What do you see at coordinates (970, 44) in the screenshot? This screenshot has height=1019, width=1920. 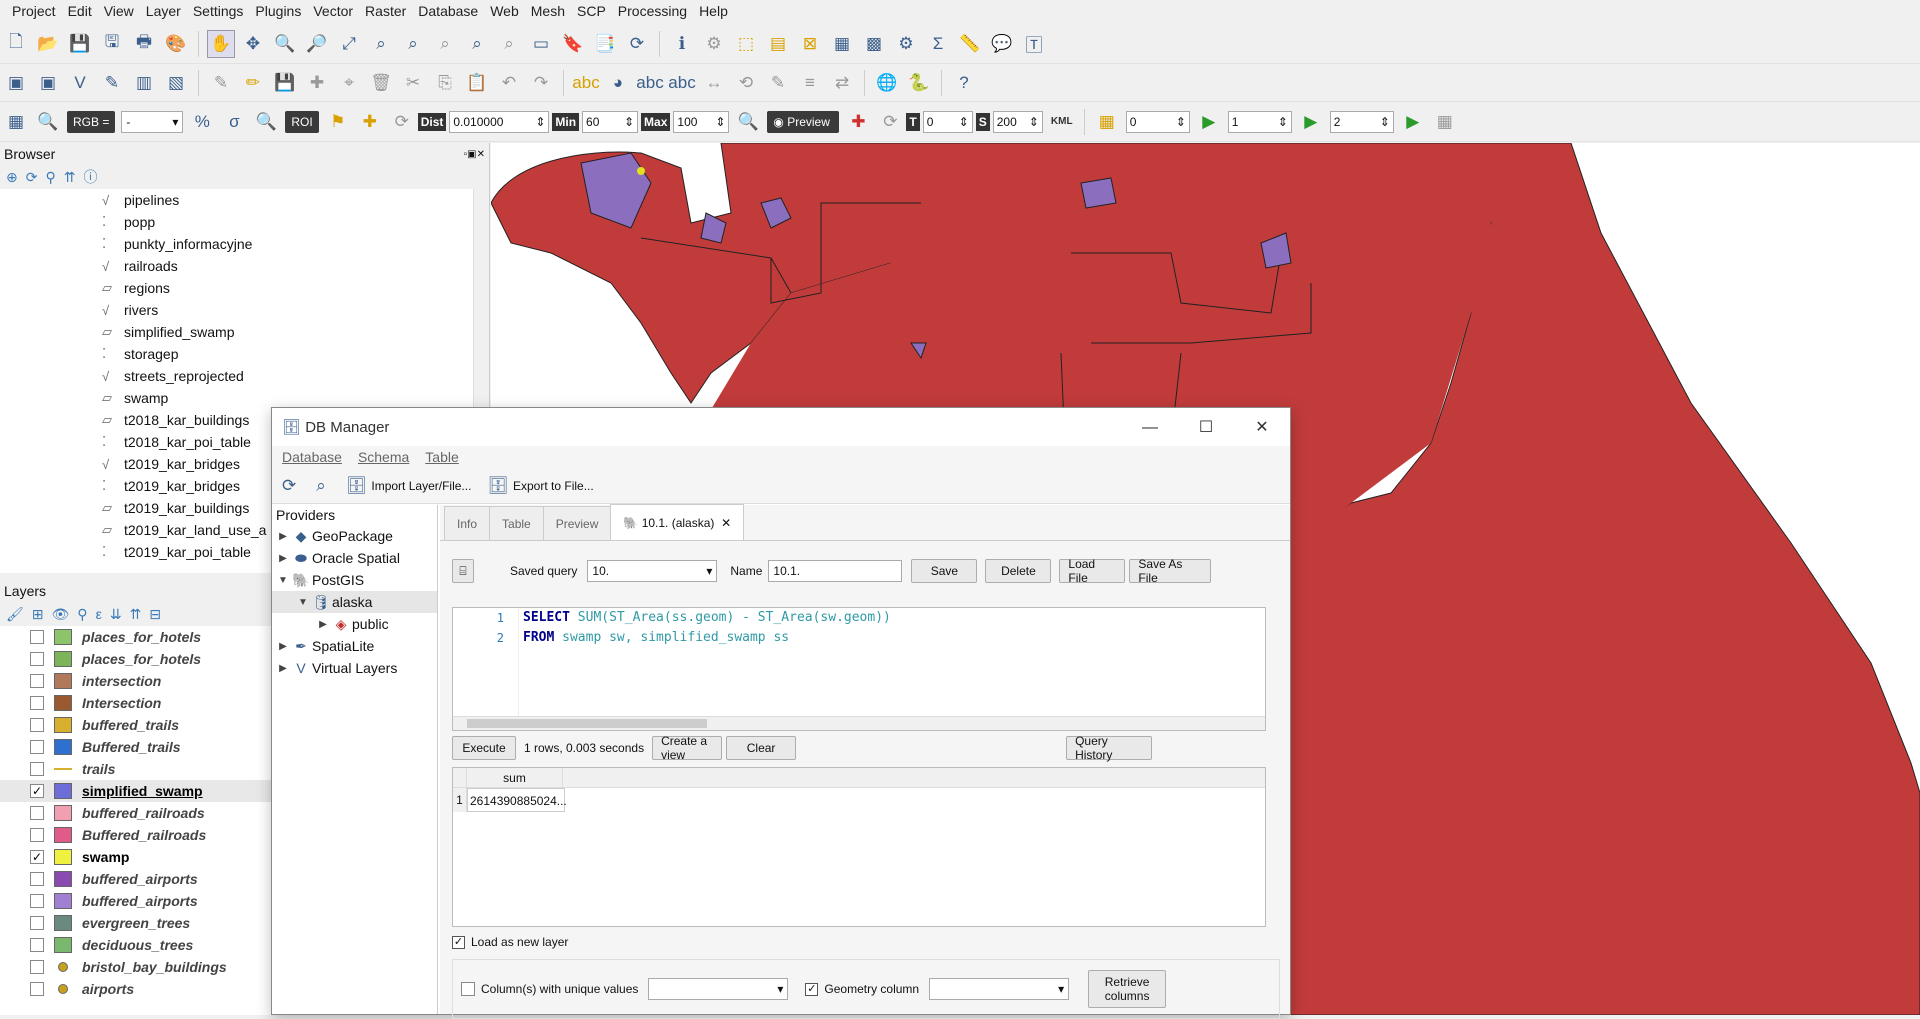 I see `measure-icon: 📏` at bounding box center [970, 44].